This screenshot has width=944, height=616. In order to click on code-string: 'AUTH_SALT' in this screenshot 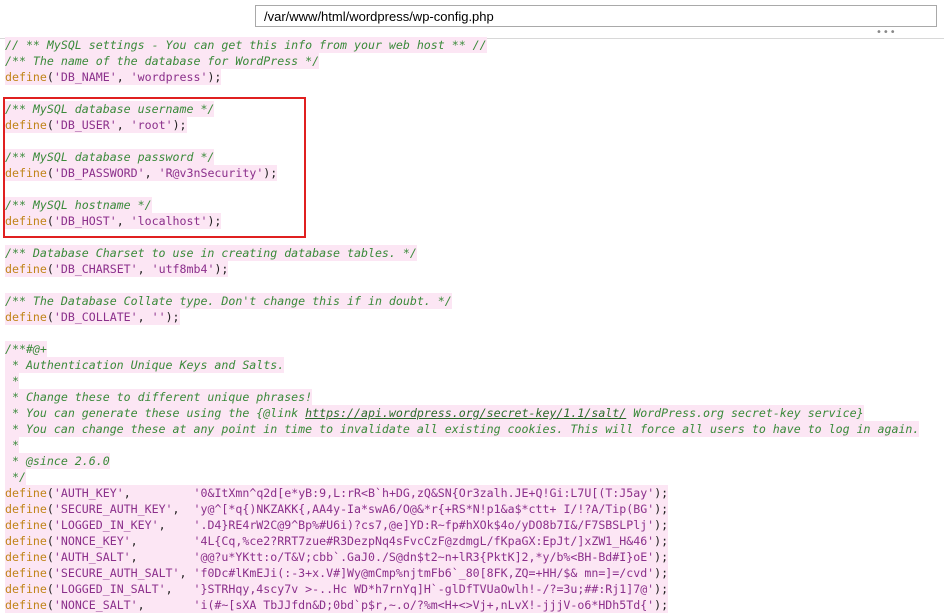, I will do `click(92, 557)`.